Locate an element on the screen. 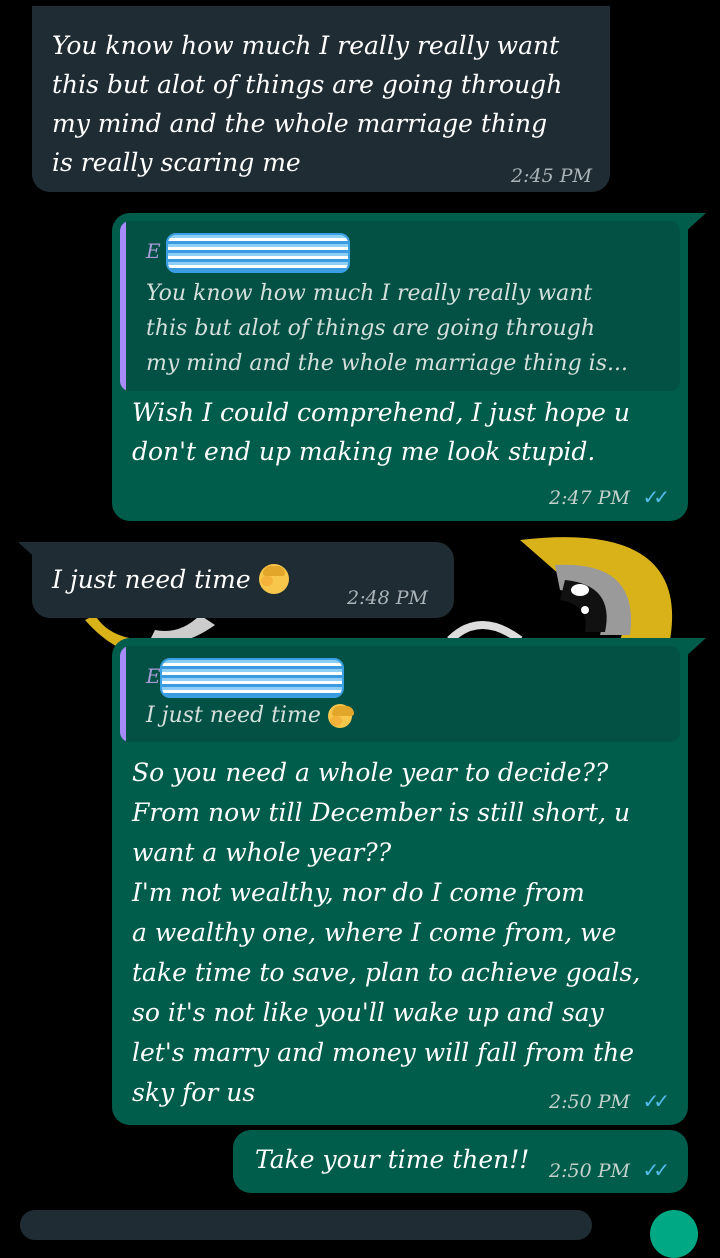 The image size is (720, 1258). message-time: 2:45 PM is located at coordinates (551, 176).